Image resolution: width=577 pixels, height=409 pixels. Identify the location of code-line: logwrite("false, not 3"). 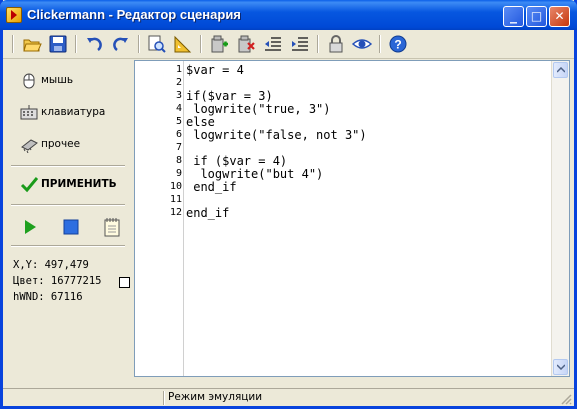
(276, 135).